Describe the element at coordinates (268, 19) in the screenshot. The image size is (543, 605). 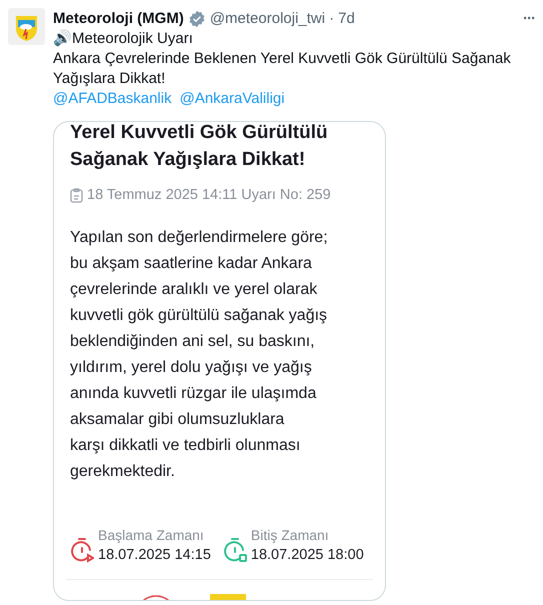
I see `user-handle: @meteoroloji_twi` at that location.